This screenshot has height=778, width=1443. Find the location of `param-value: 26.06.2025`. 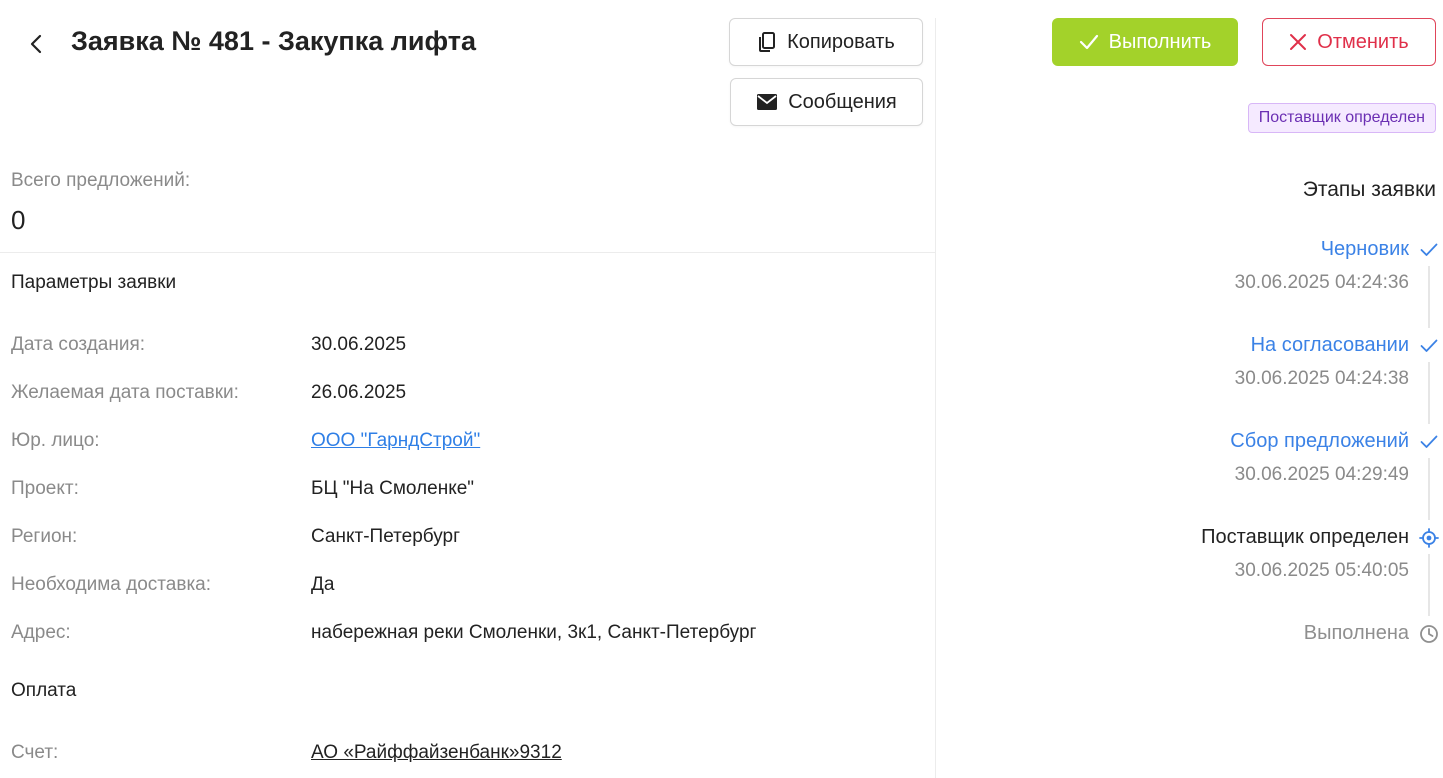

param-value: 26.06.2025 is located at coordinates (359, 392).